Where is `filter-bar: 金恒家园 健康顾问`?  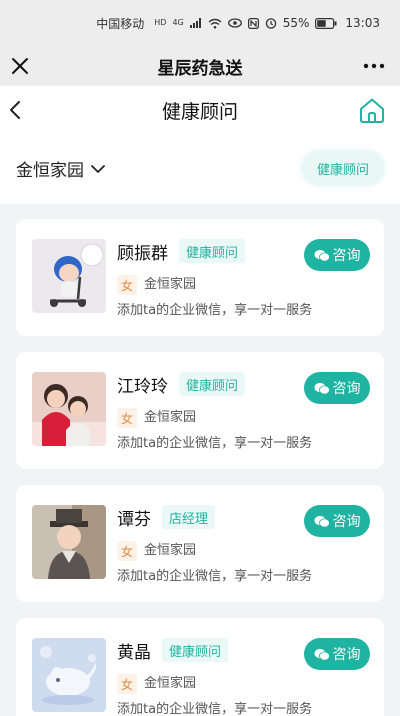 filter-bar: 金恒家园 健康顾问 is located at coordinates (200, 169).